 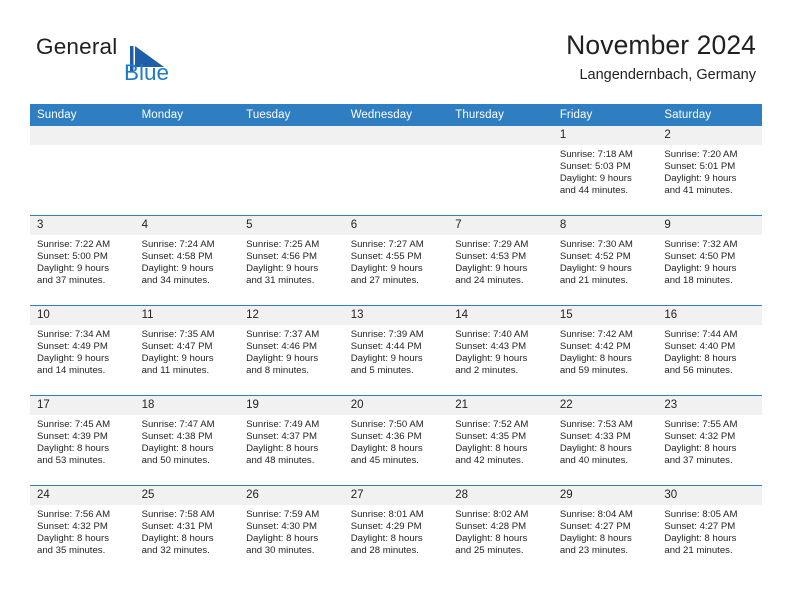 I want to click on day-detail-line: Sunrise: 7:59 AM, so click(x=283, y=514).